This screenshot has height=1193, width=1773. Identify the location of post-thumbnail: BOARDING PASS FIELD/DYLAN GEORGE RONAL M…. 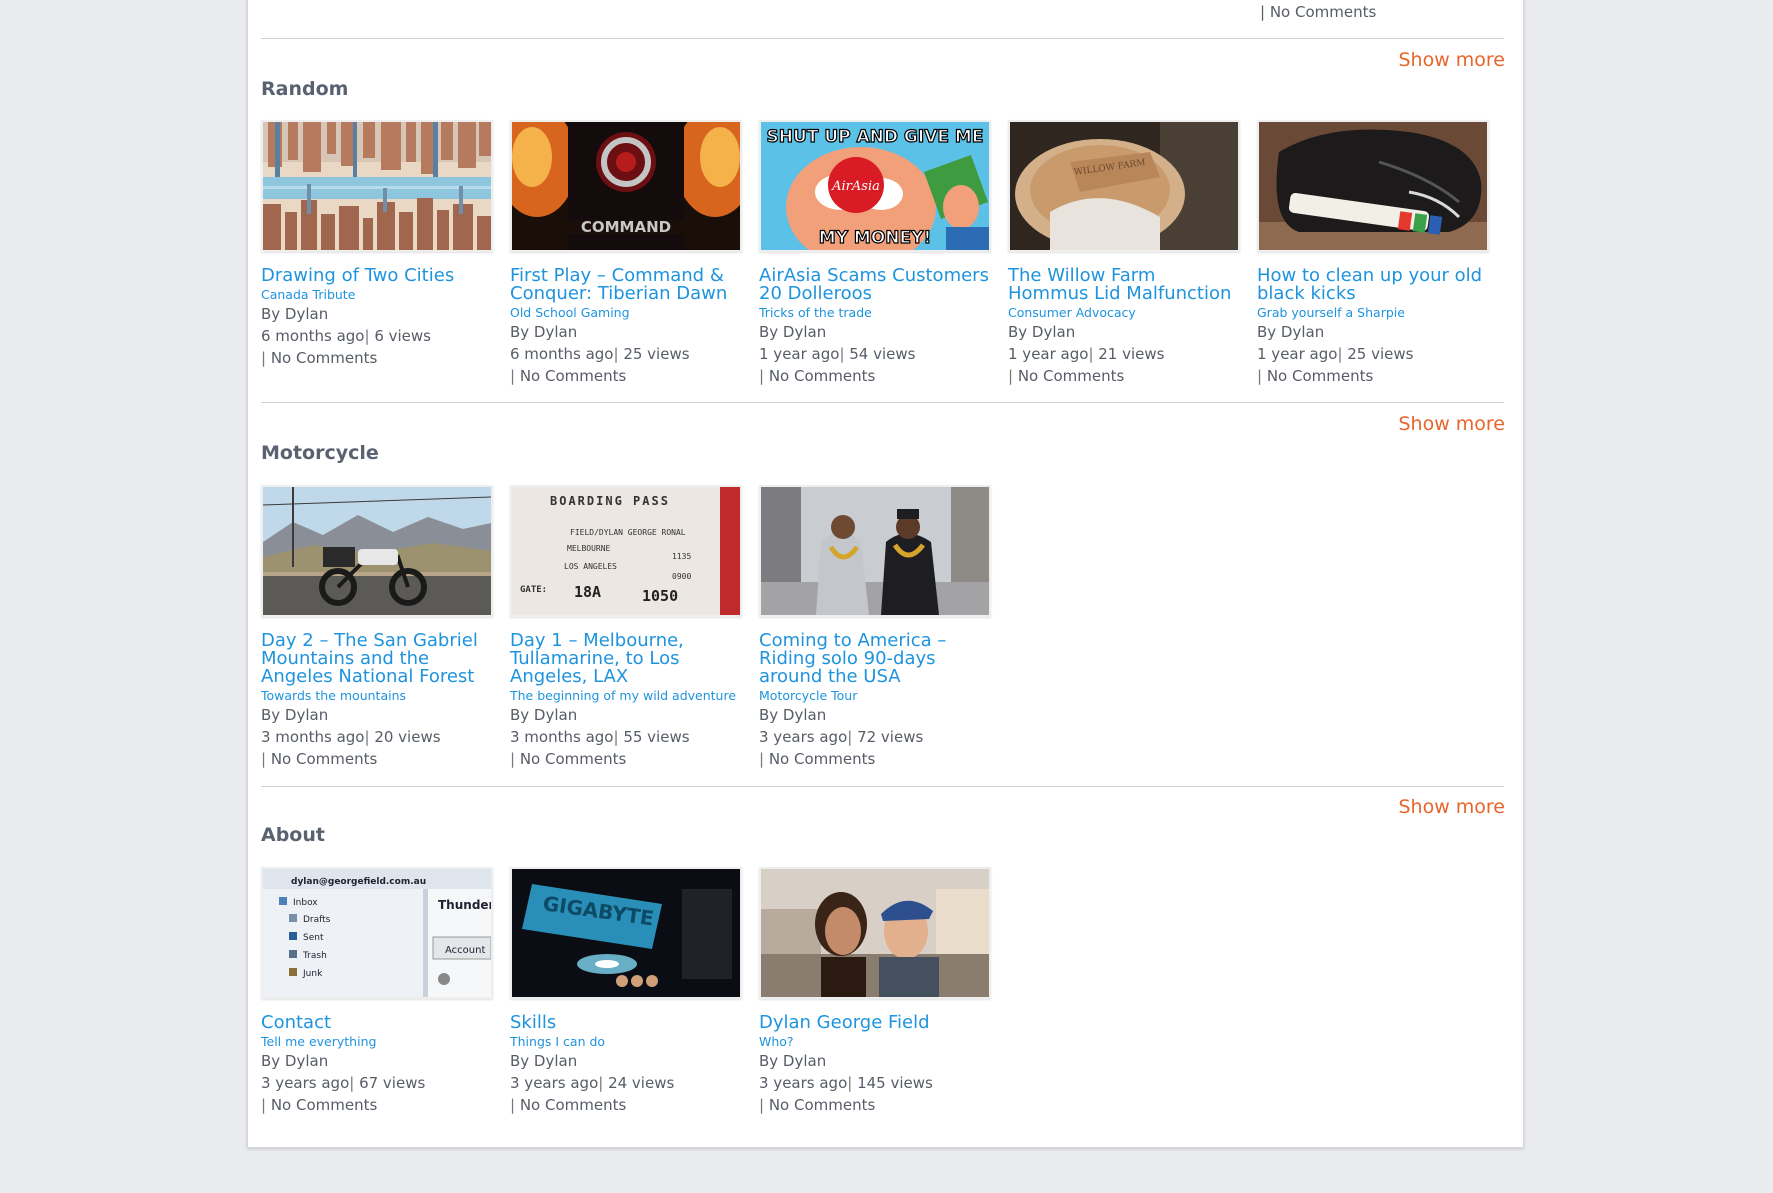
(626, 551).